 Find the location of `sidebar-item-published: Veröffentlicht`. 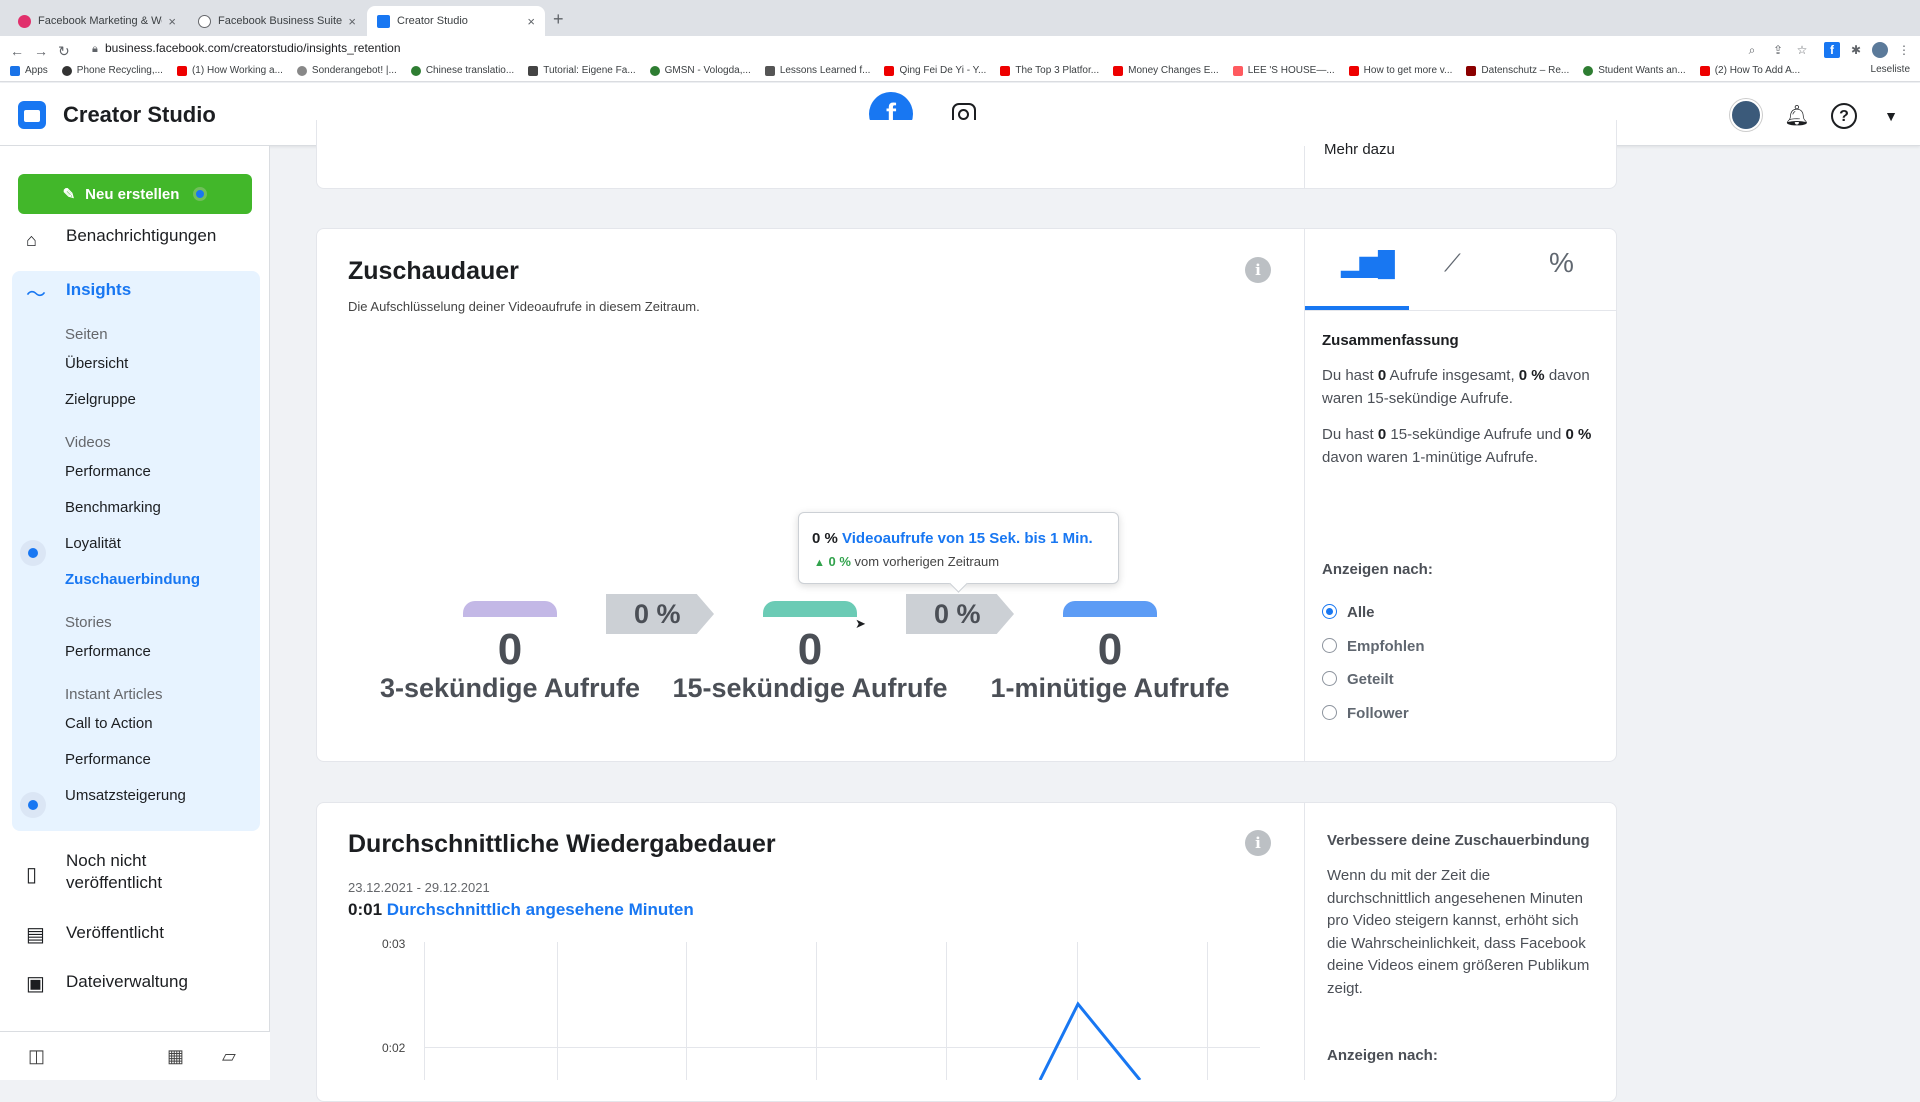

sidebar-item-published: Veröffentlicht is located at coordinates (115, 933).